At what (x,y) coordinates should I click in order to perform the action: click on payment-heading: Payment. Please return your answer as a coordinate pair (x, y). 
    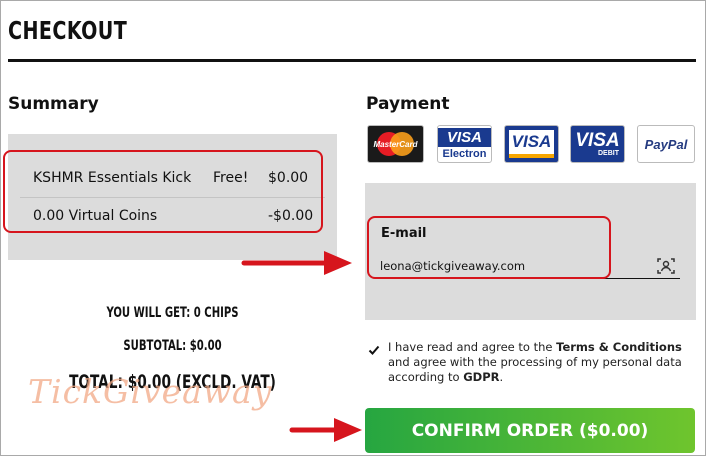
    Looking at the image, I should click on (408, 104).